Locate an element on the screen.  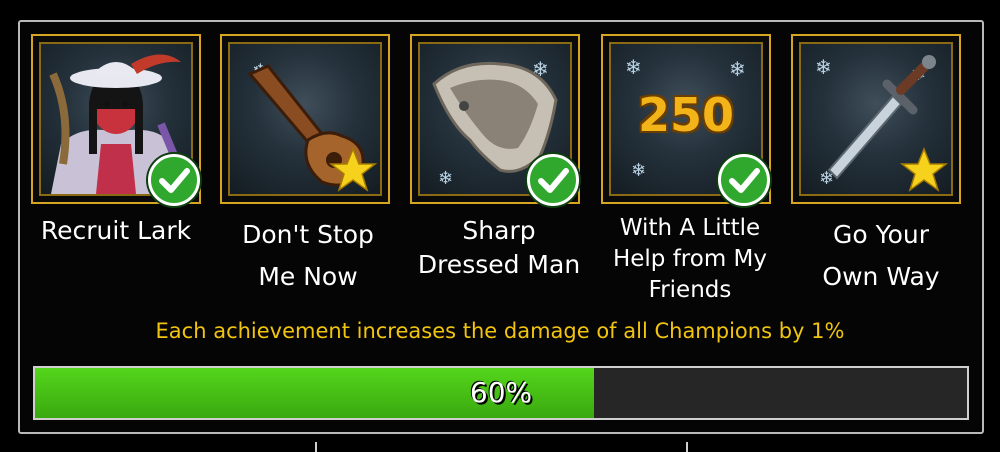
achievement-tile-dont-stop-me-now: ❄ ❄ is located at coordinates (305, 119).